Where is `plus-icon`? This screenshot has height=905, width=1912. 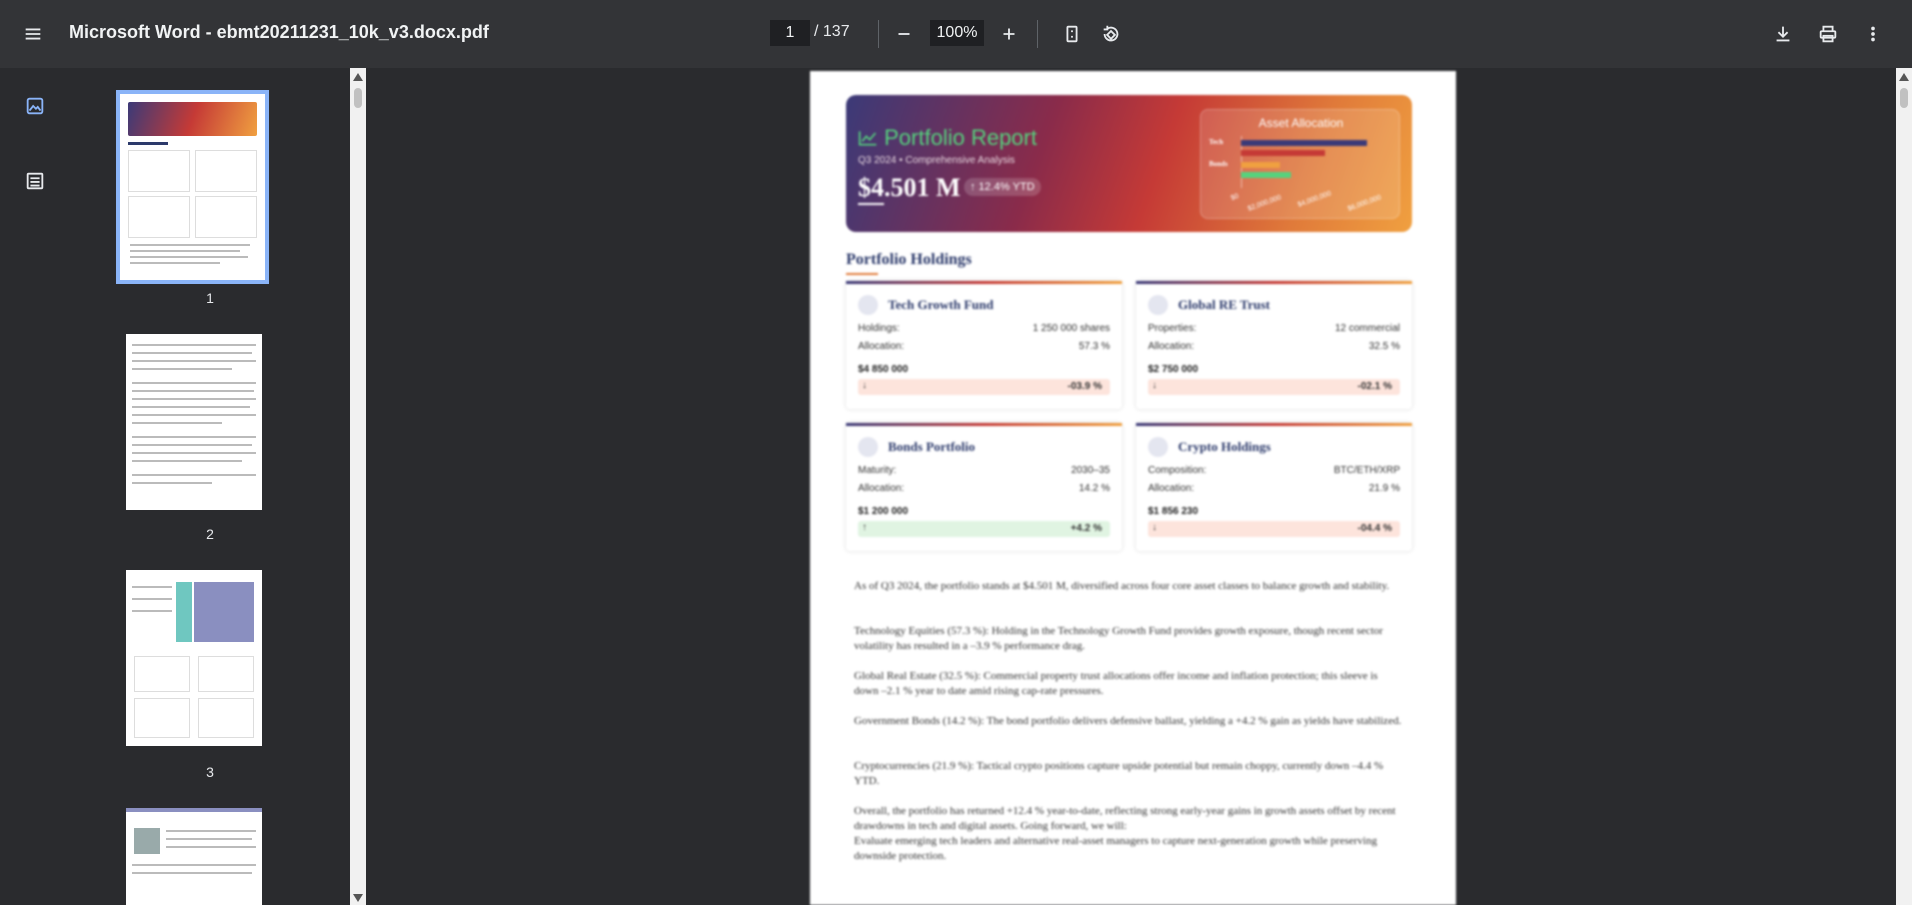
plus-icon is located at coordinates (1009, 34).